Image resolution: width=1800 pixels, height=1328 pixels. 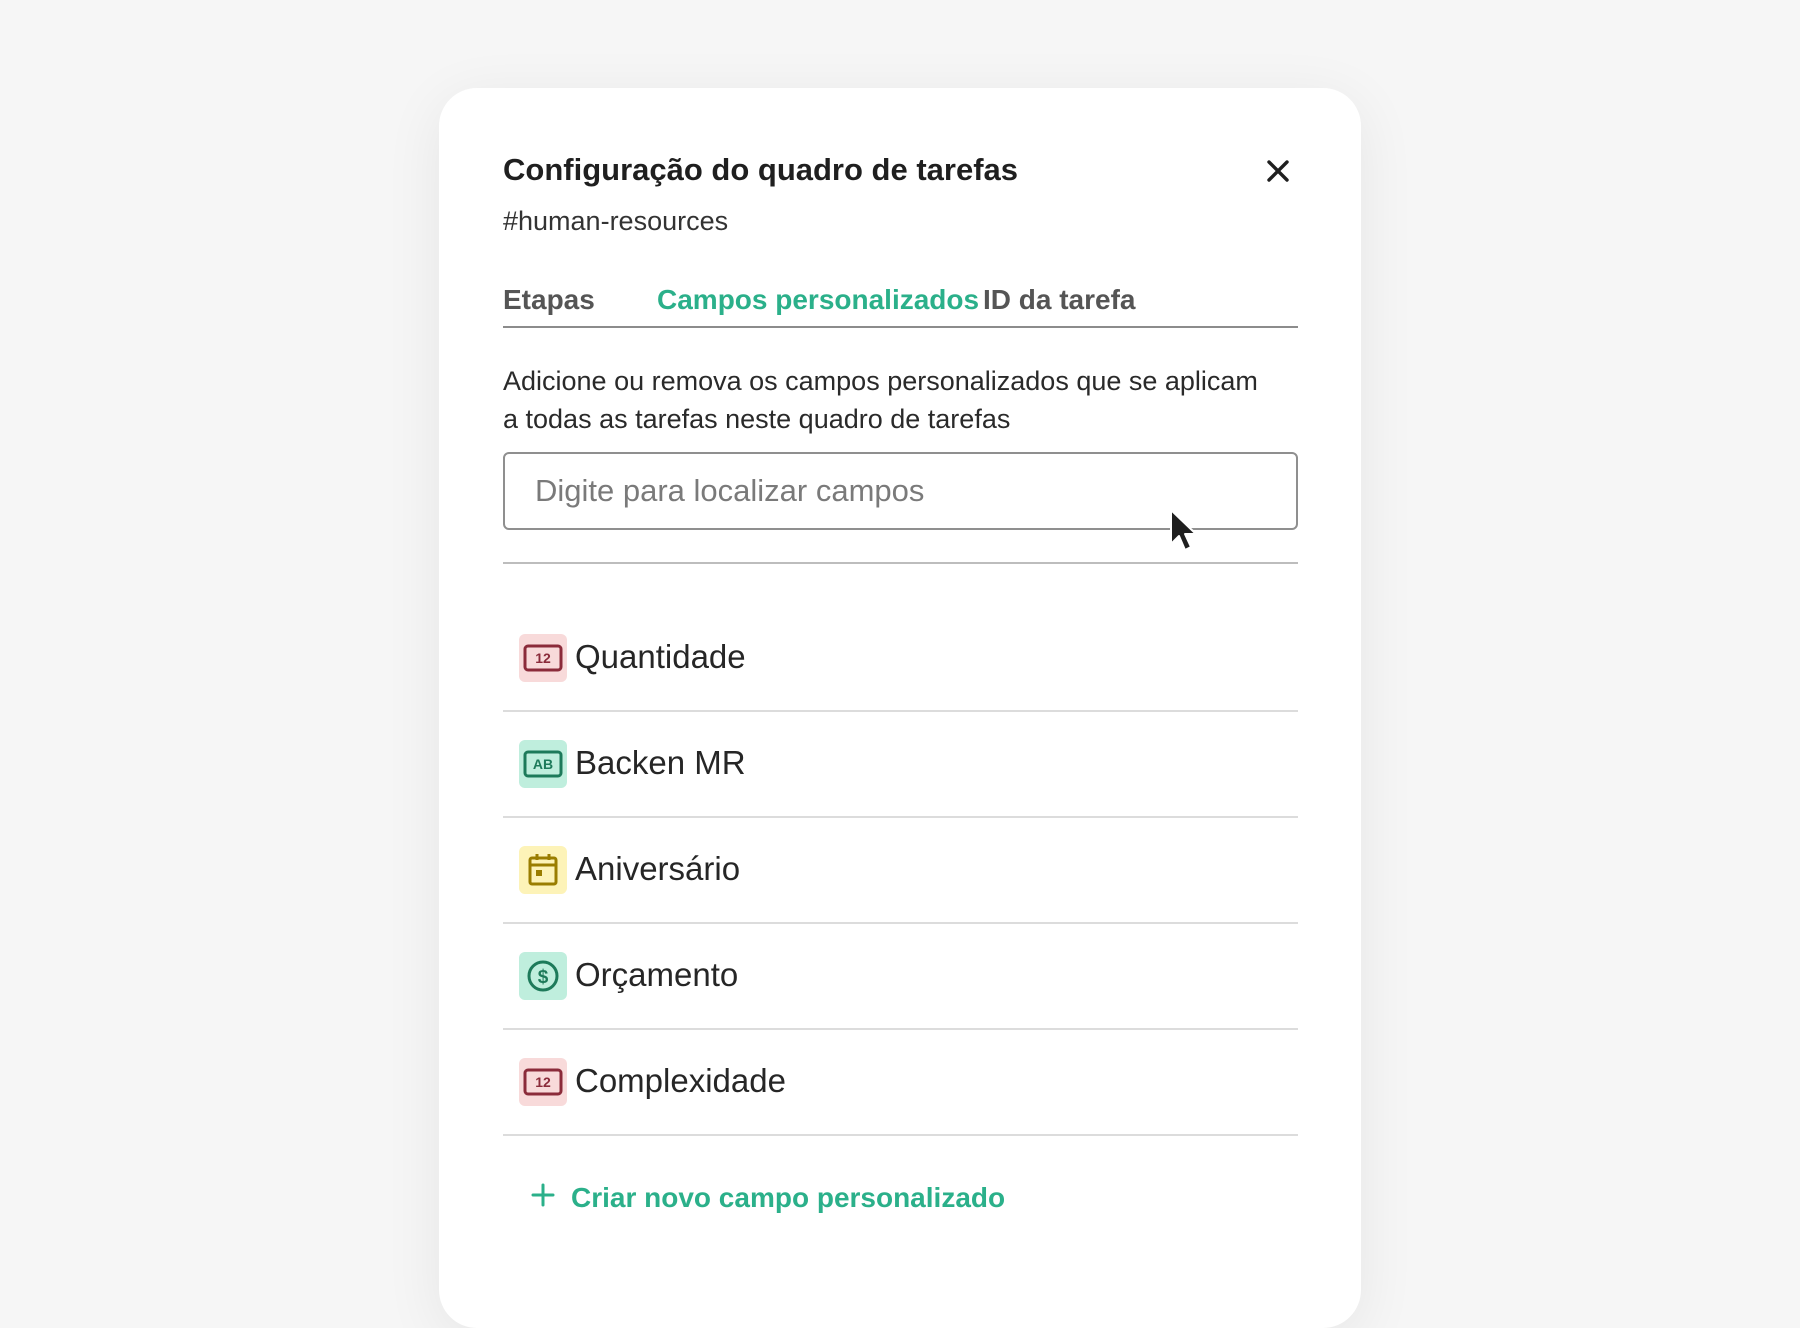 I want to click on tab-etapas: Etapas, so click(x=549, y=300).